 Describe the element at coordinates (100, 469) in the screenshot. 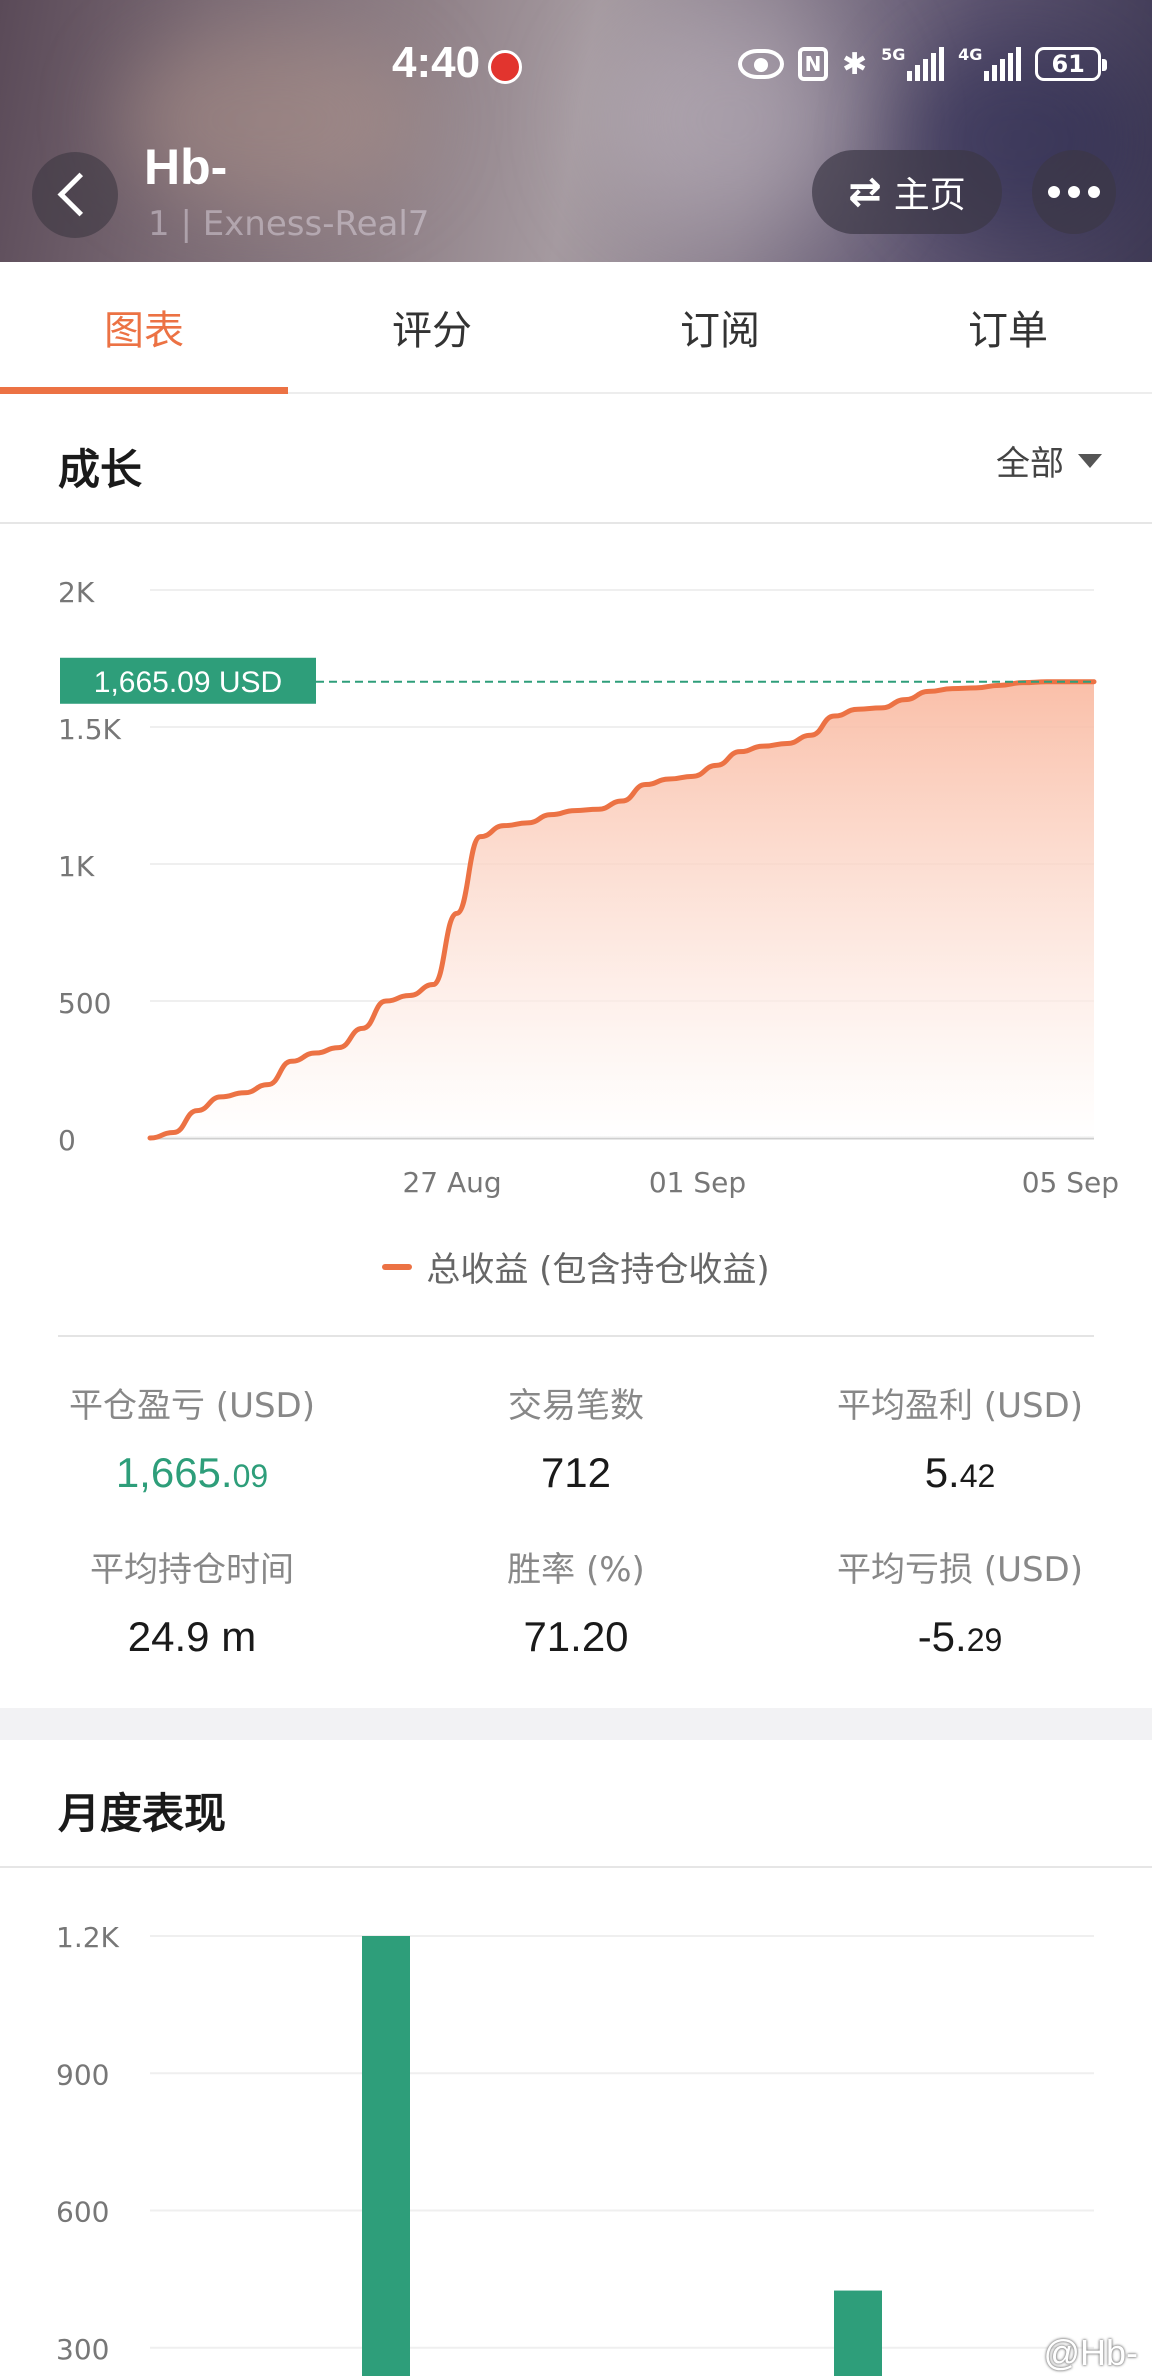

I see `growth-title: 成长` at that location.